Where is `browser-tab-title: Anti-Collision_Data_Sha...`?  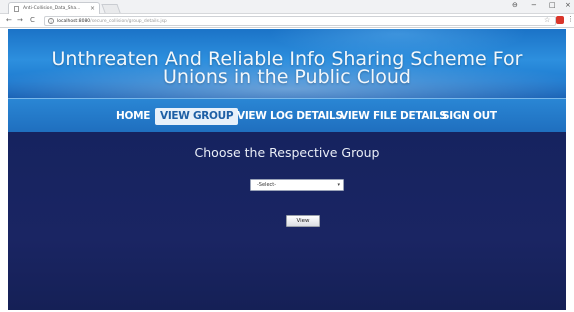
browser-tab-title: Anti-Collision_Data_Sha... is located at coordinates (52, 8).